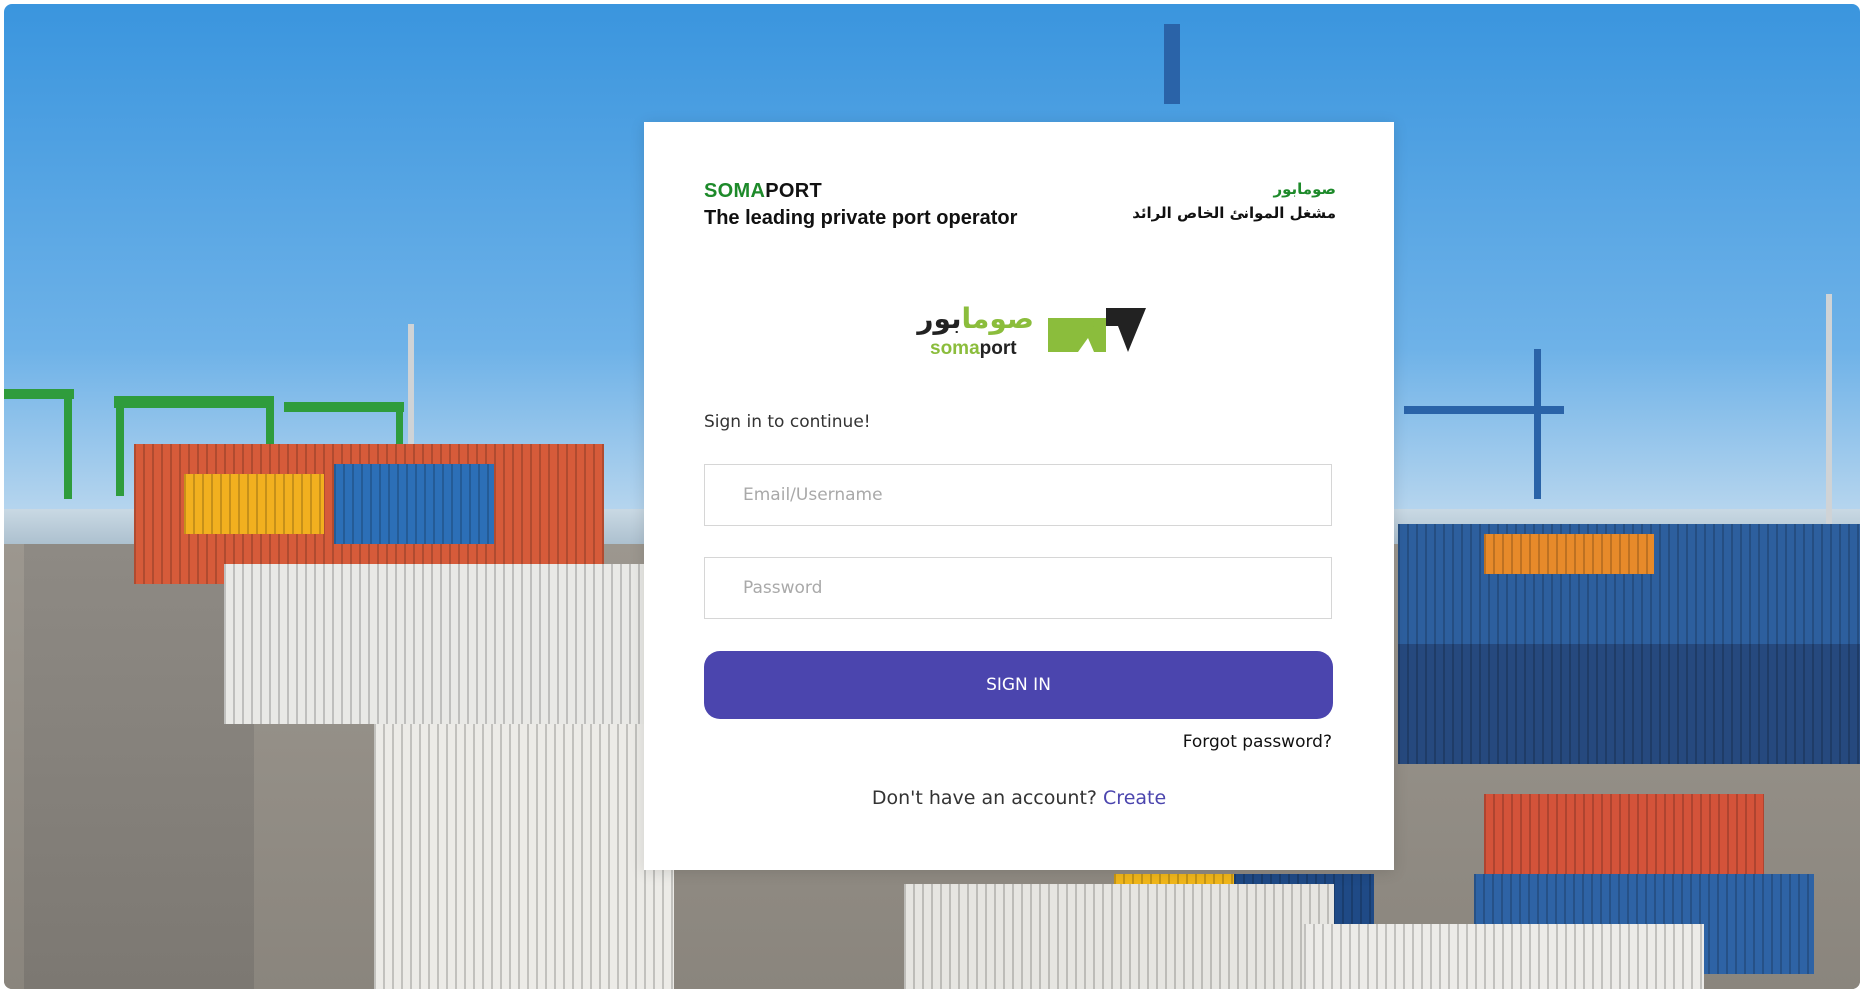 Image resolution: width=1864 pixels, height=993 pixels. What do you see at coordinates (1097, 330) in the screenshot?
I see `somaport-logo-icon` at bounding box center [1097, 330].